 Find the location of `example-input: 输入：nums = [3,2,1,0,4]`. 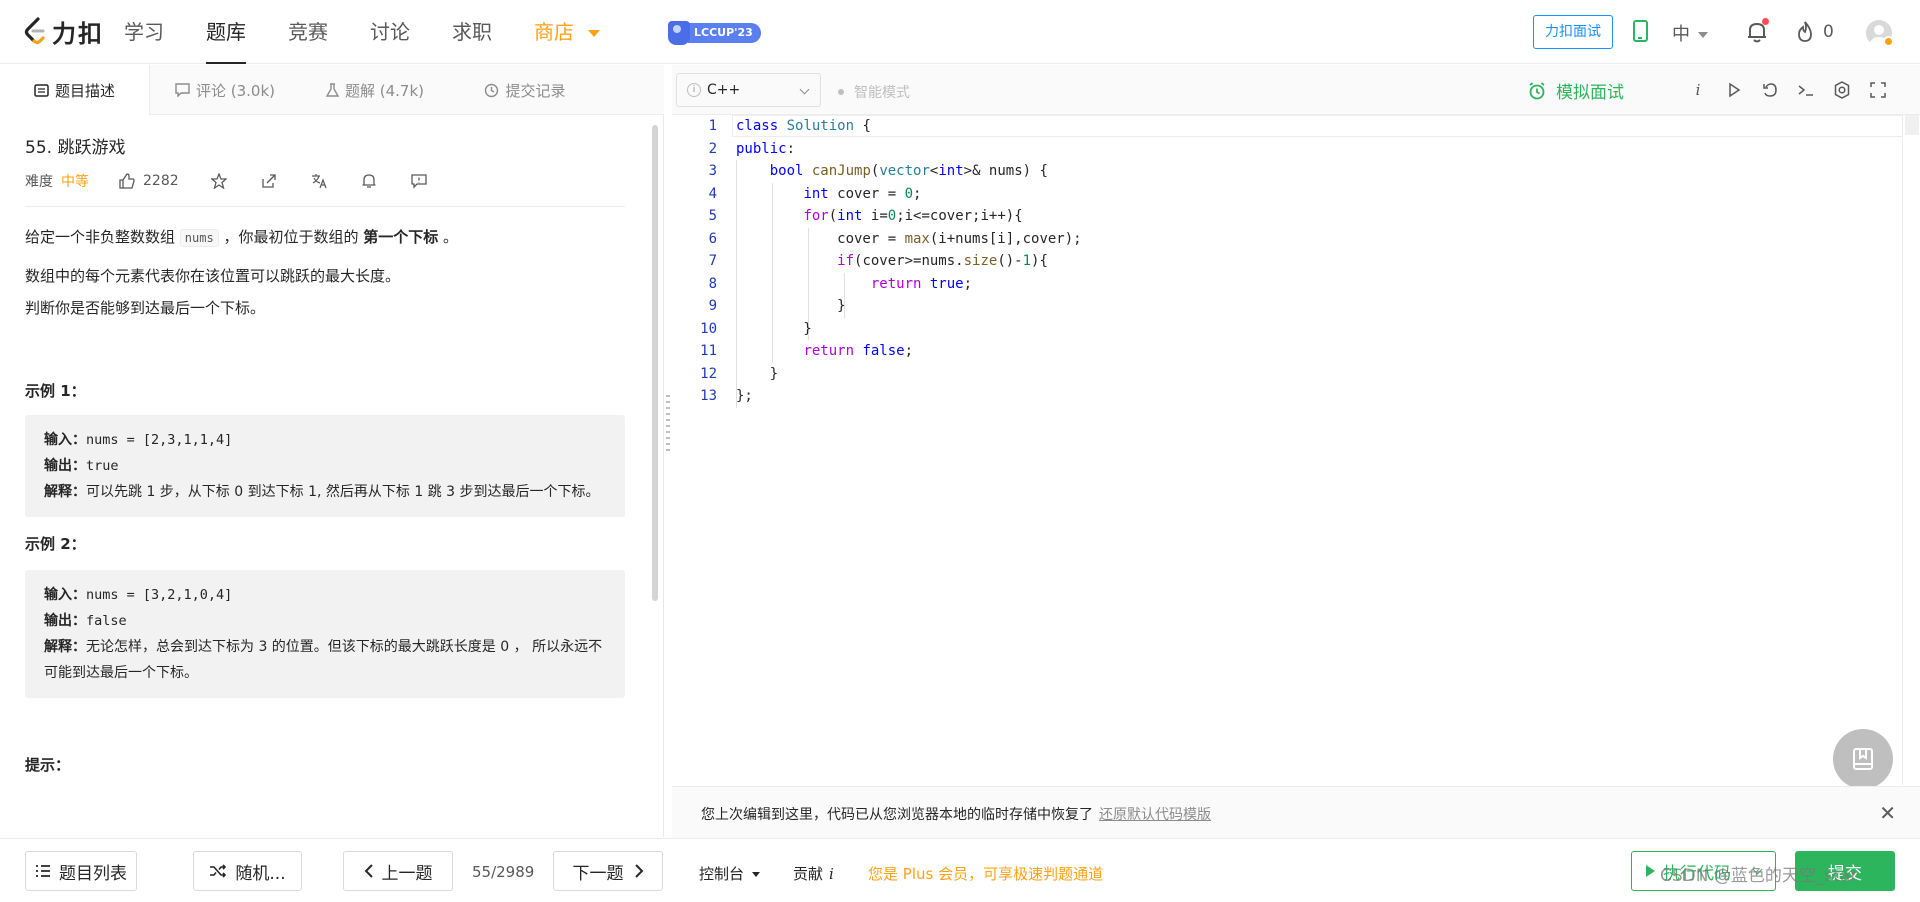

example-input: 输入：nums = [3,2,1,0,4] is located at coordinates (325, 595).